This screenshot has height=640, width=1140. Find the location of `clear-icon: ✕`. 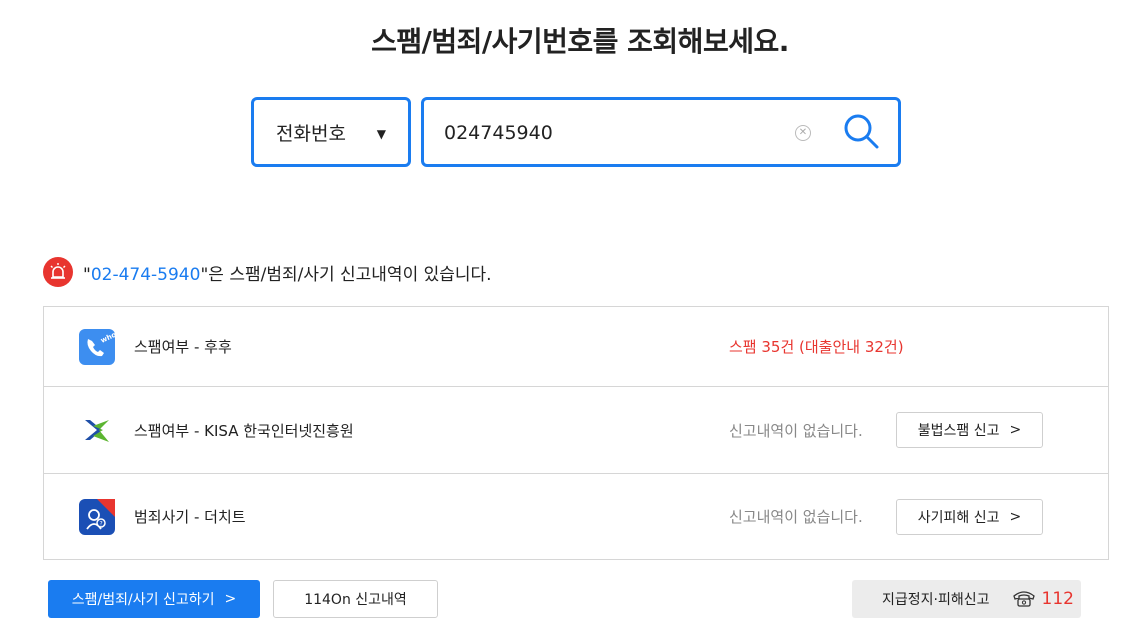

clear-icon: ✕ is located at coordinates (803, 133).